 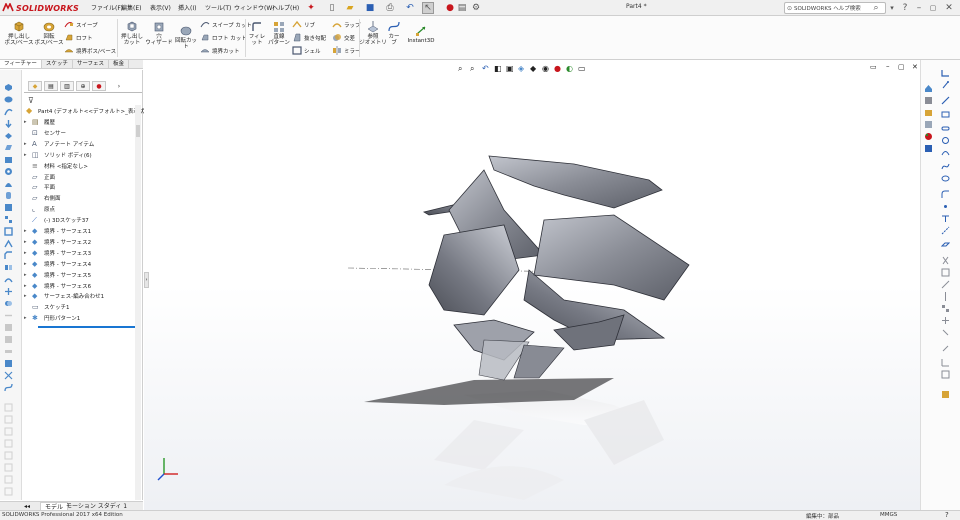 What do you see at coordinates (39, 187) in the screenshot?
I see `tree-item: ▱ 平面` at bounding box center [39, 187].